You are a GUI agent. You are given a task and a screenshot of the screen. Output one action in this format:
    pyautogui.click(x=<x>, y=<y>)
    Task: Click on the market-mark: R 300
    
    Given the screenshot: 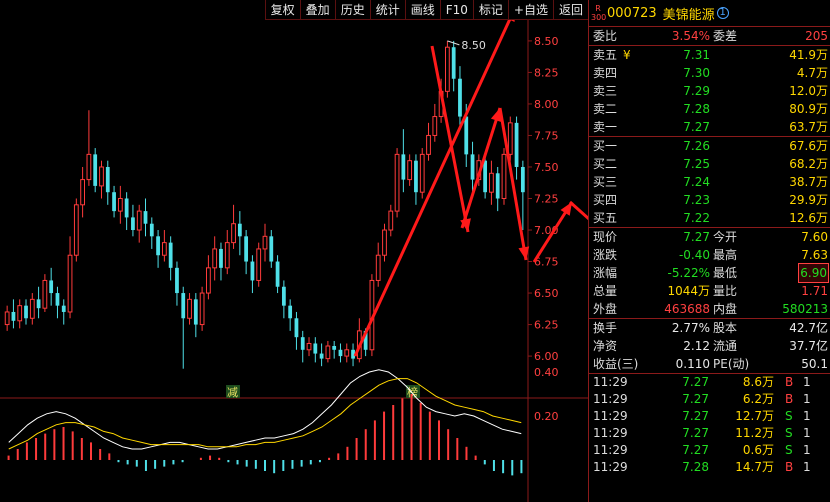 What is the action you would take?
    pyautogui.click(x=599, y=13)
    